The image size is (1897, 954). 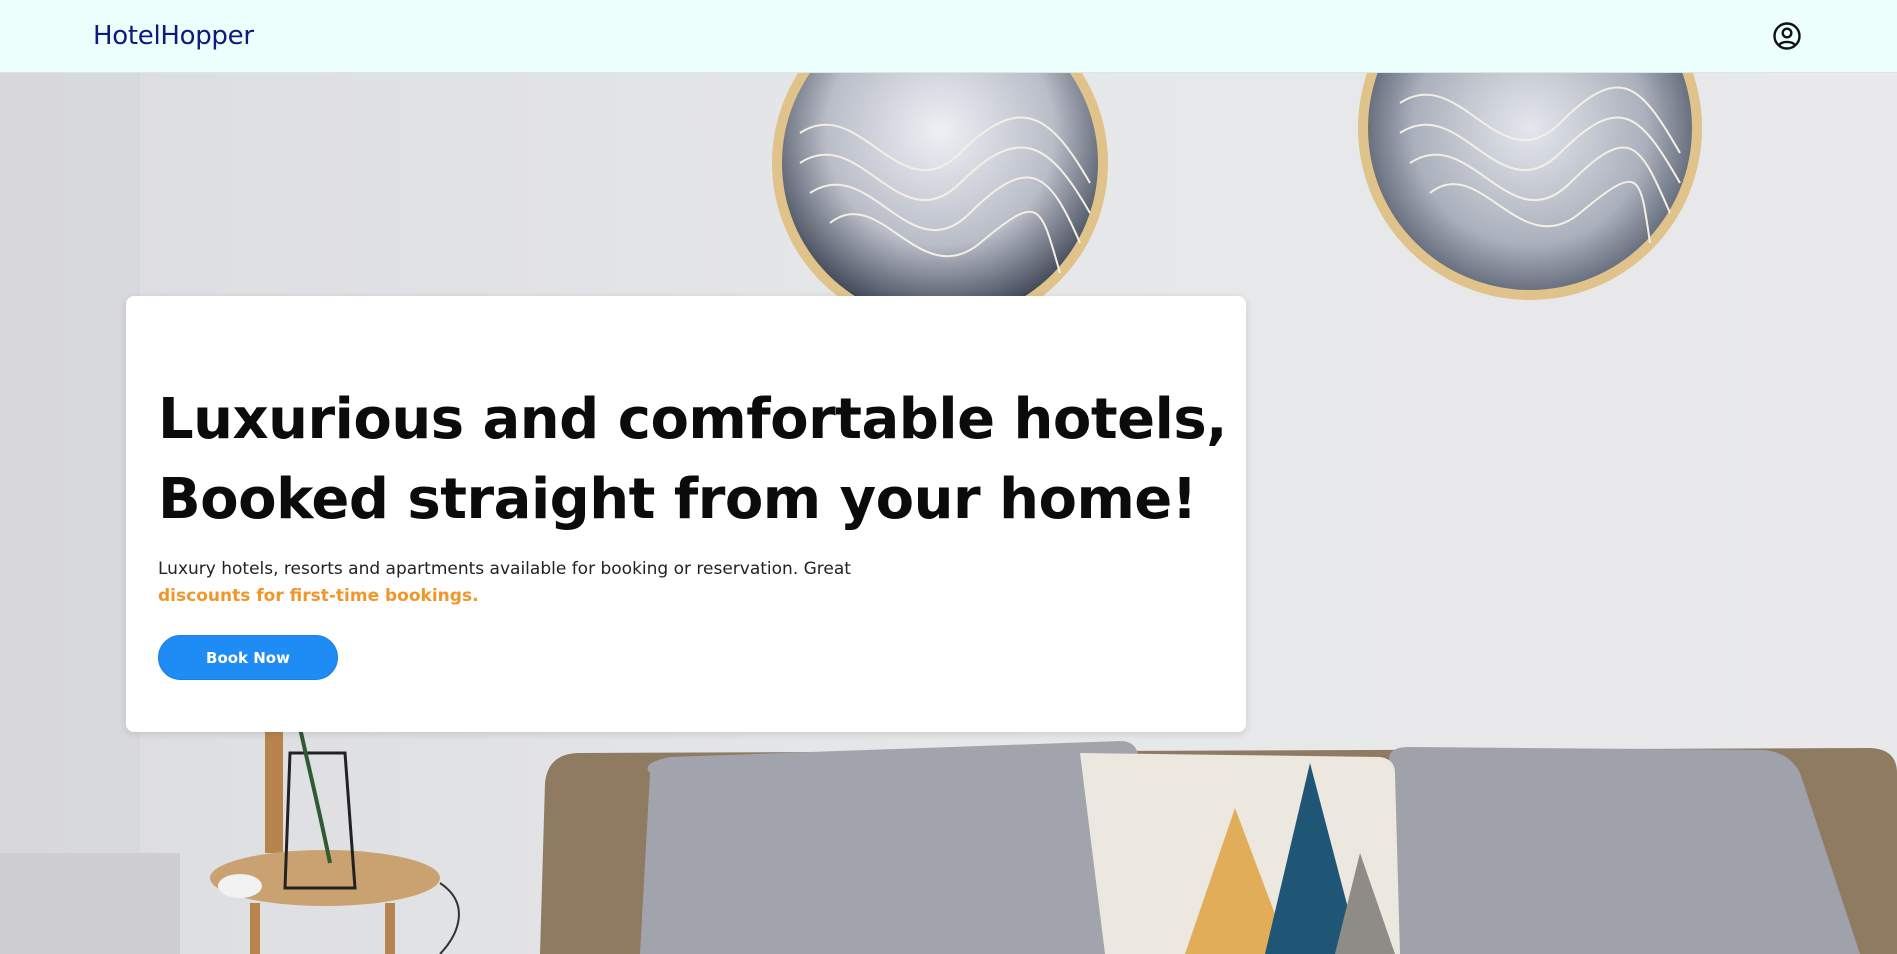 I want to click on user-circle-icon, so click(x=1787, y=36).